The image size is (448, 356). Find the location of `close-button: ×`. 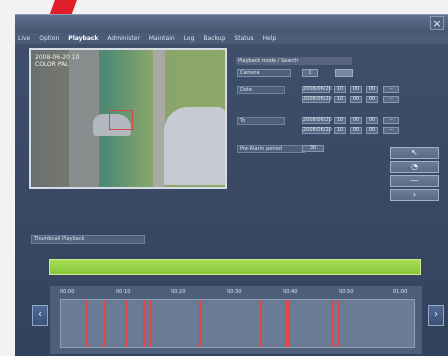

close-button: × is located at coordinates (437, 23).